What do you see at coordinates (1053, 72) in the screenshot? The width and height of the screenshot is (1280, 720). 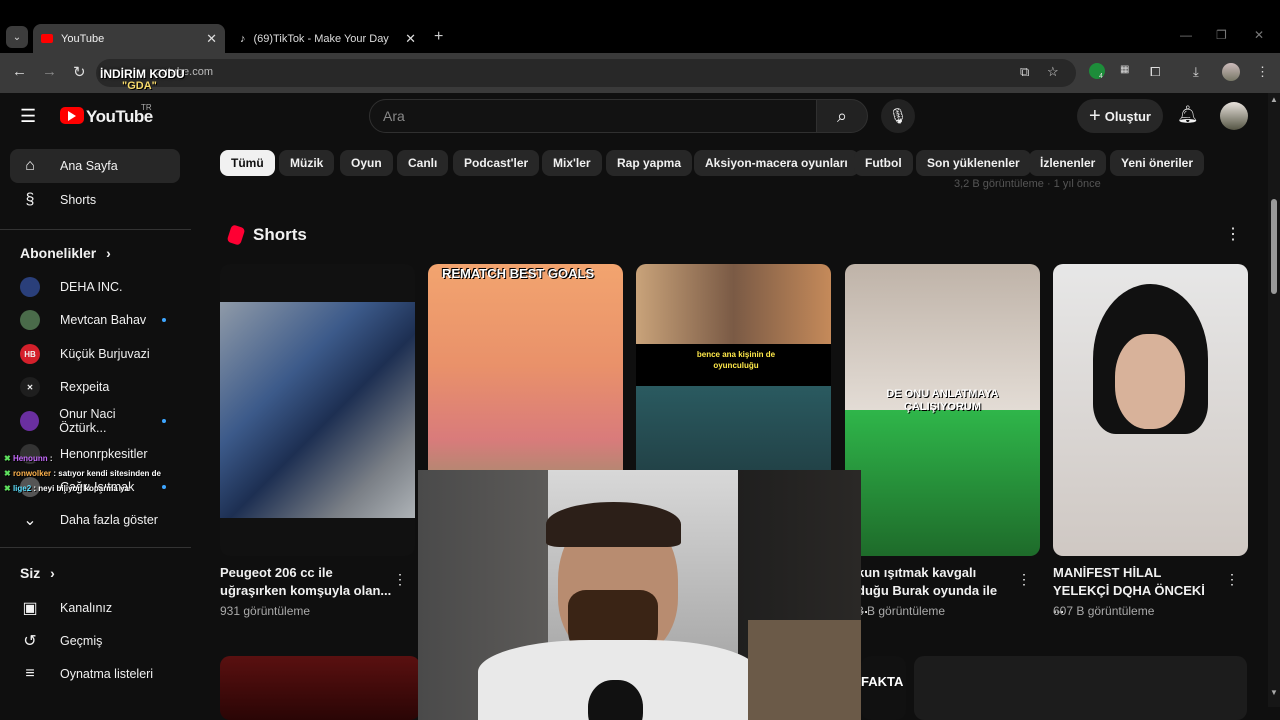 I see `bookmark-star-icon: ☆` at bounding box center [1053, 72].